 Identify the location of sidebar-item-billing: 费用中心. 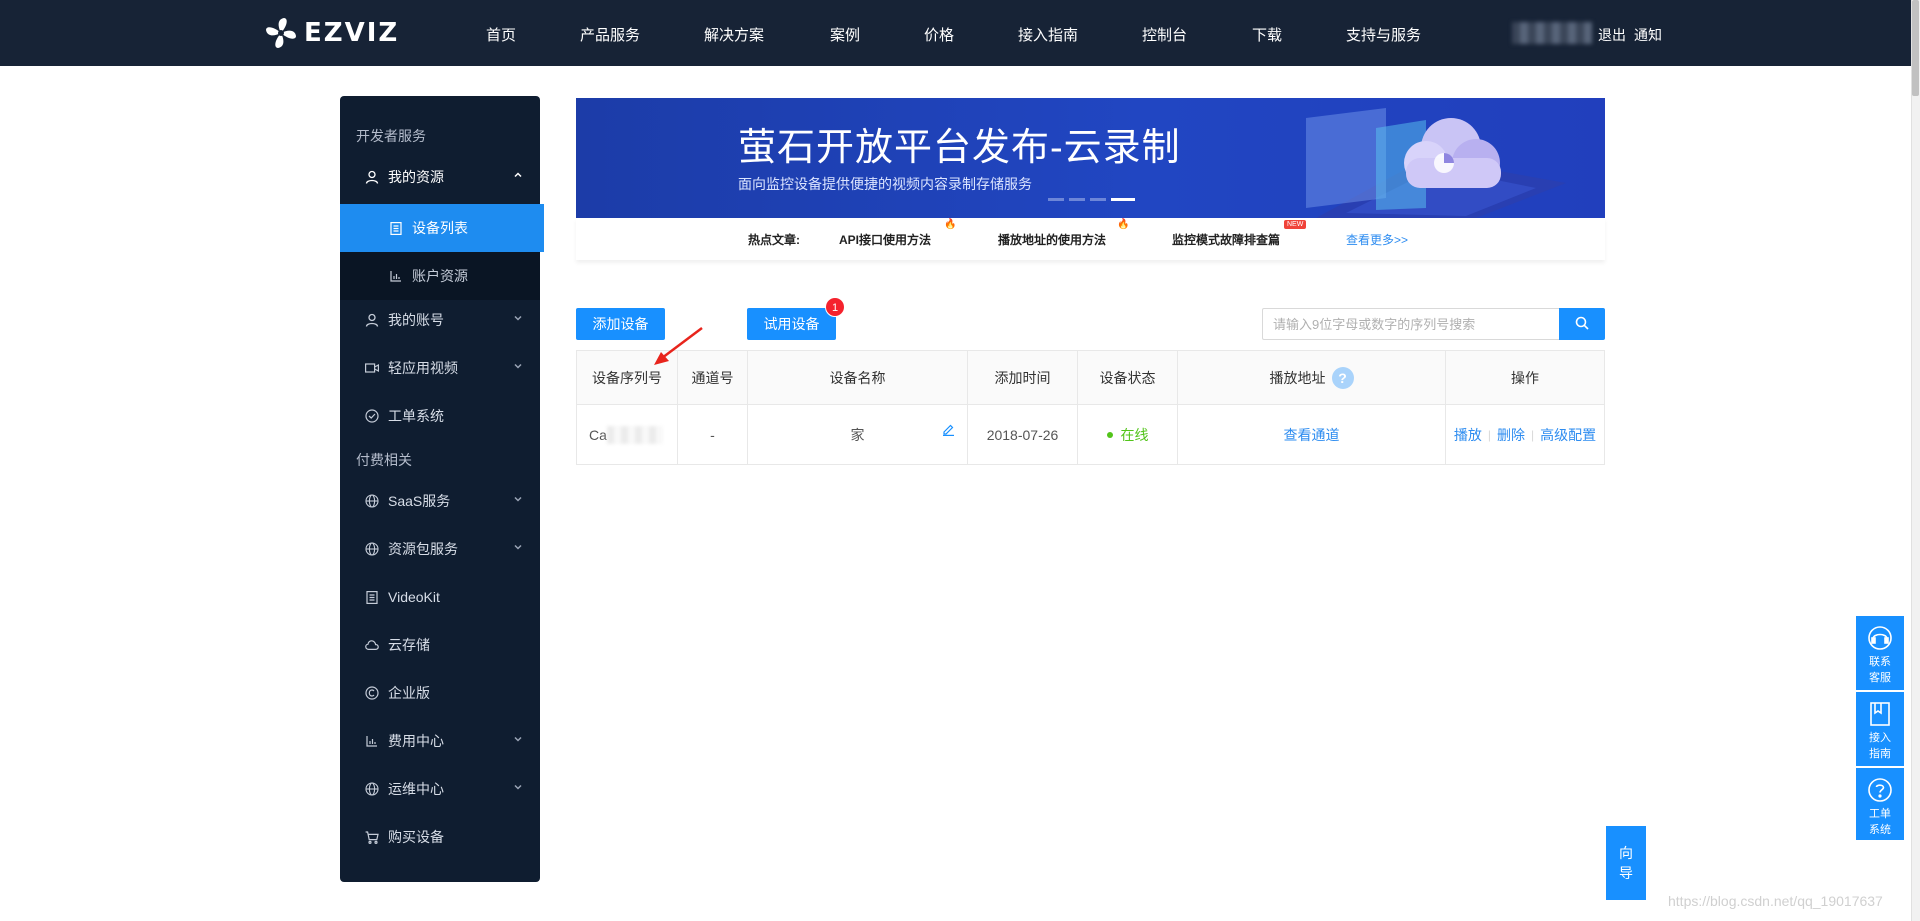
(440, 741).